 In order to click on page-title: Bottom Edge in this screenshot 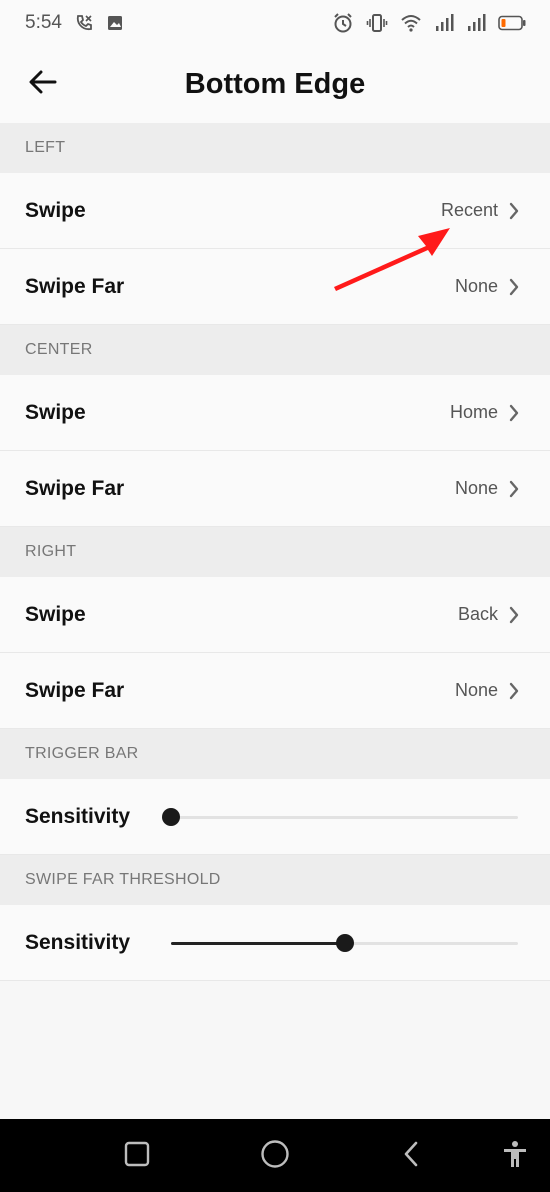, I will do `click(275, 84)`.